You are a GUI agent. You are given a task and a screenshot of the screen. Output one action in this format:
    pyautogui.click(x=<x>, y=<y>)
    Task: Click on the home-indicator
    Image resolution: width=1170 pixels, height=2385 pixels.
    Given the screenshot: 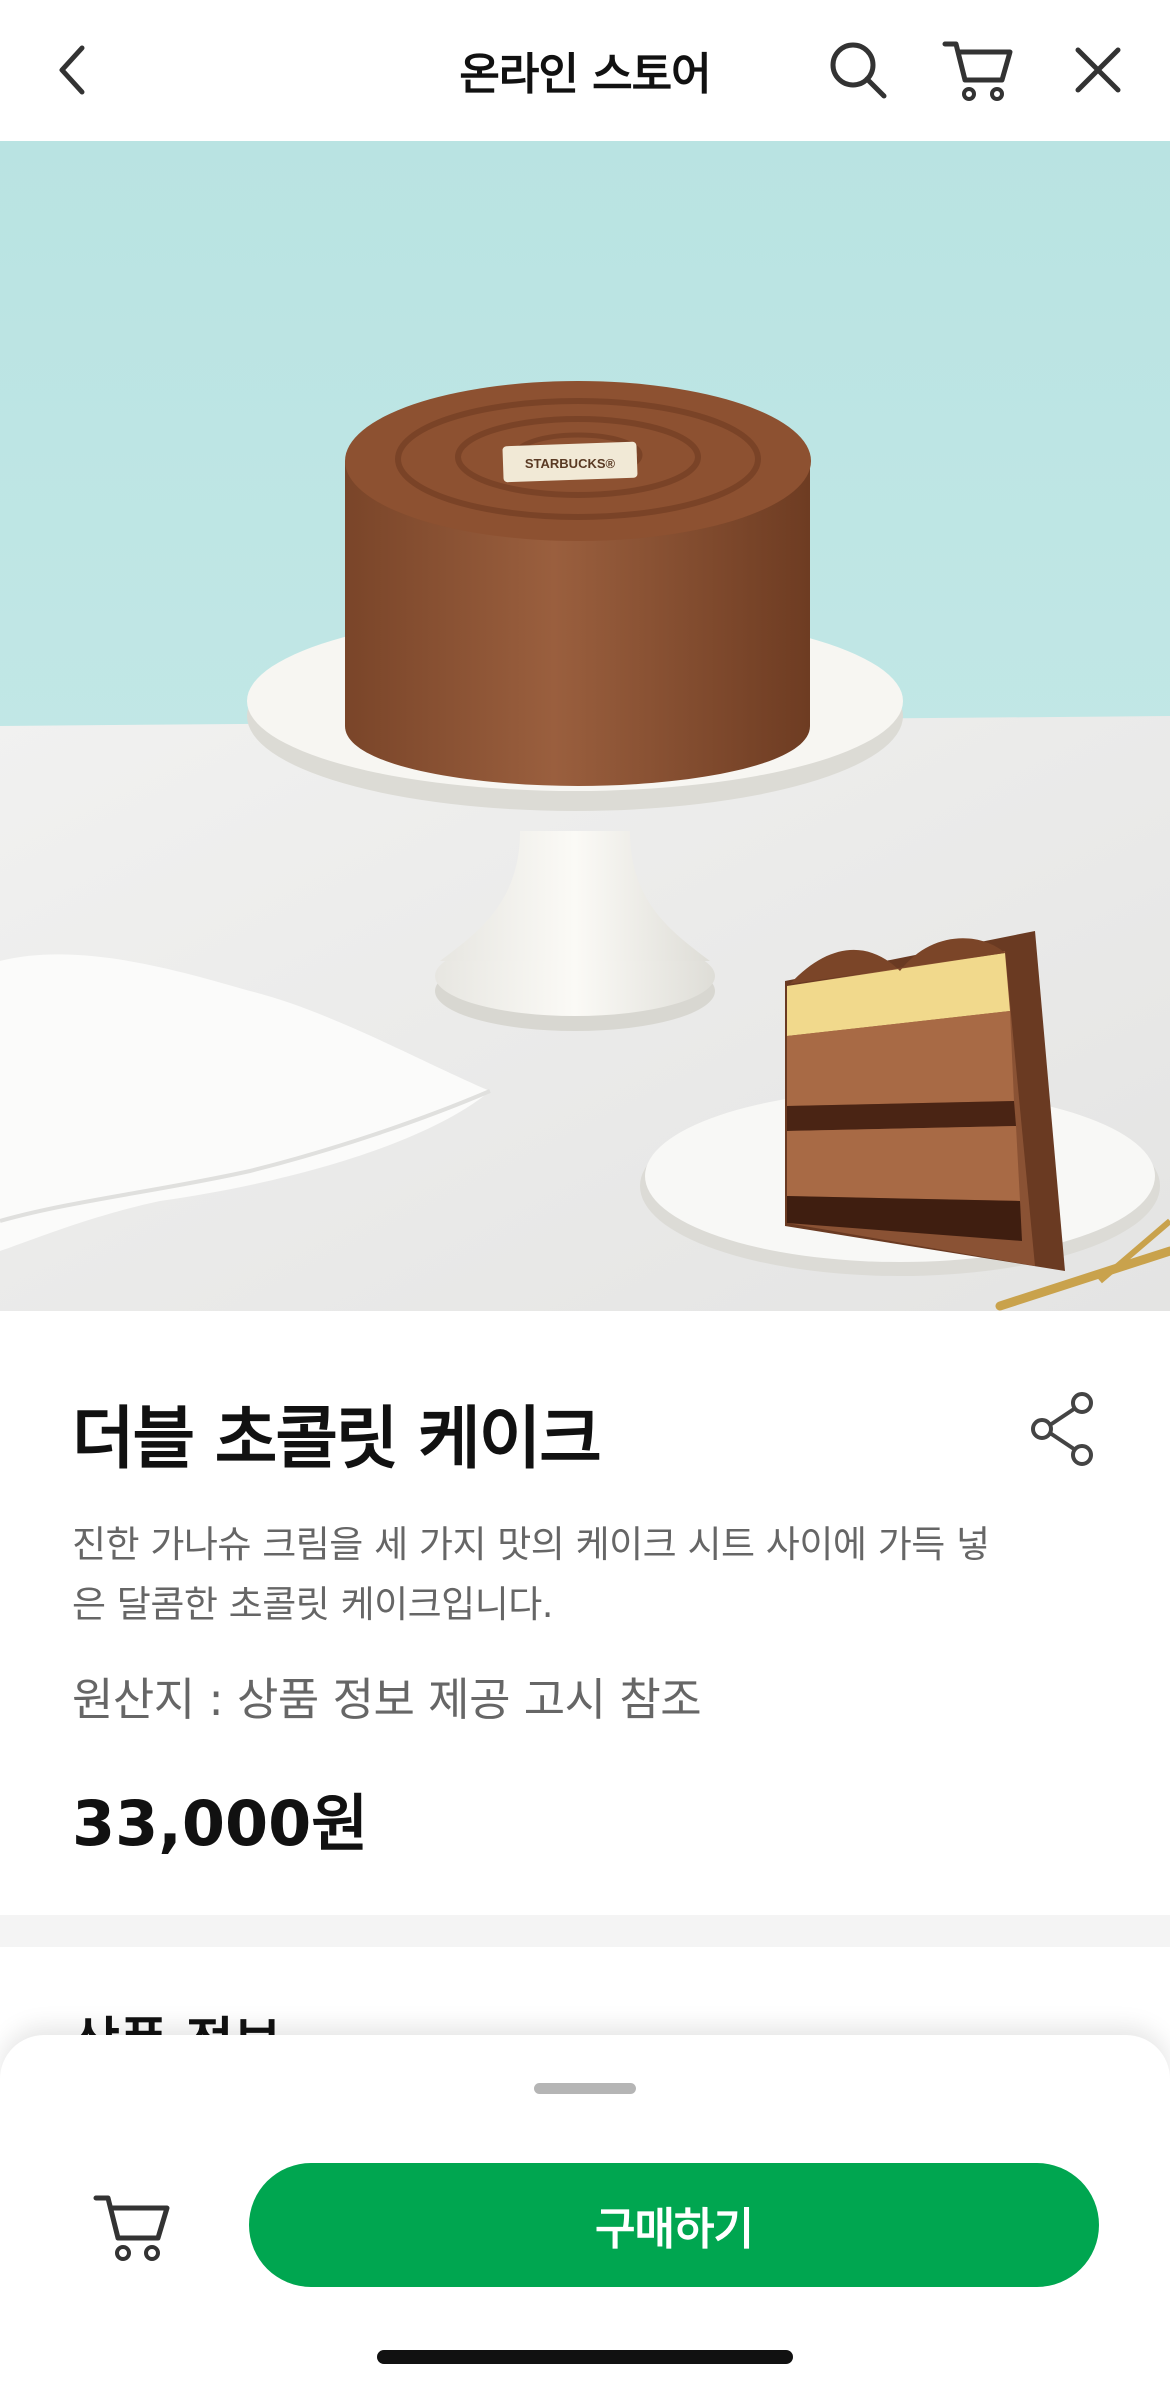 What is the action you would take?
    pyautogui.click(x=585, y=2357)
    